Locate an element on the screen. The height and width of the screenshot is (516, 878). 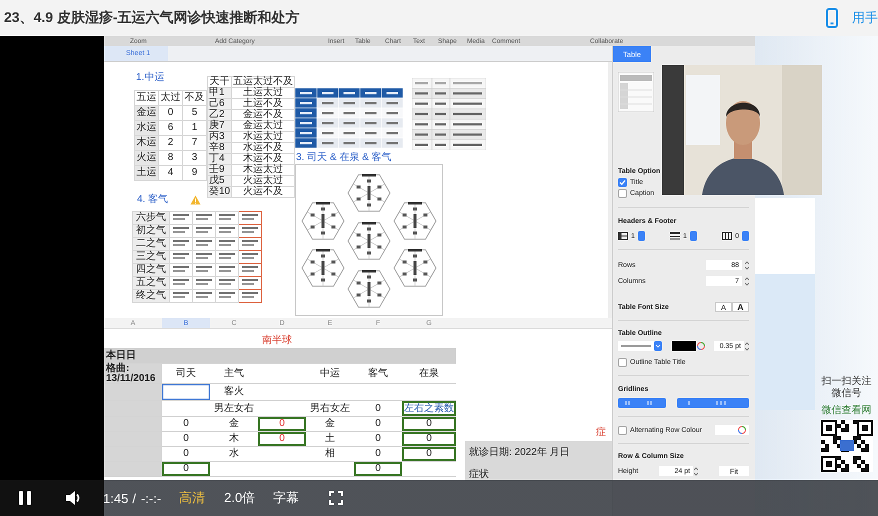
page-title: 23、4.9 皮肤湿疹-五运六气网诊快速推断和处方 is located at coordinates (152, 18).